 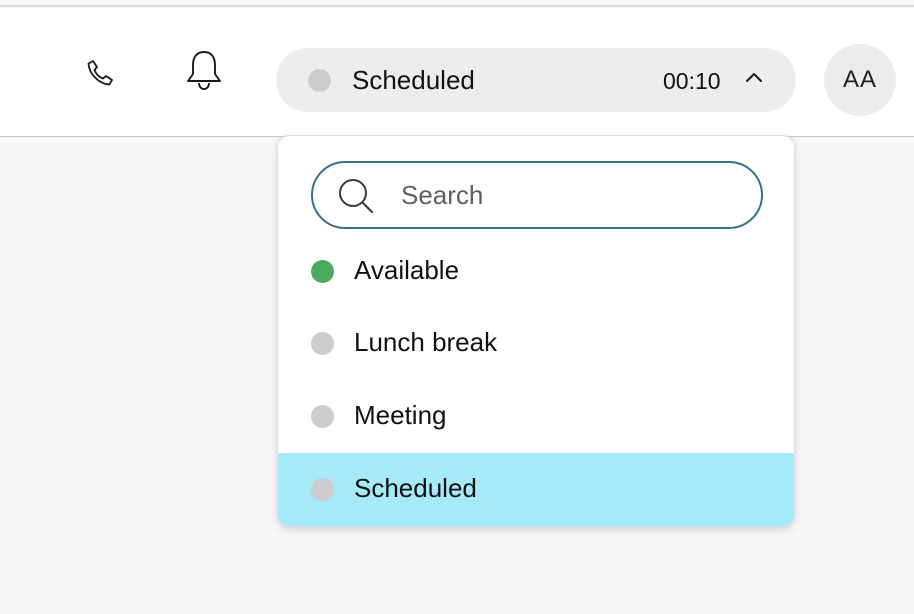 What do you see at coordinates (400, 415) in the screenshot?
I see `status-option-label: Meeting` at bounding box center [400, 415].